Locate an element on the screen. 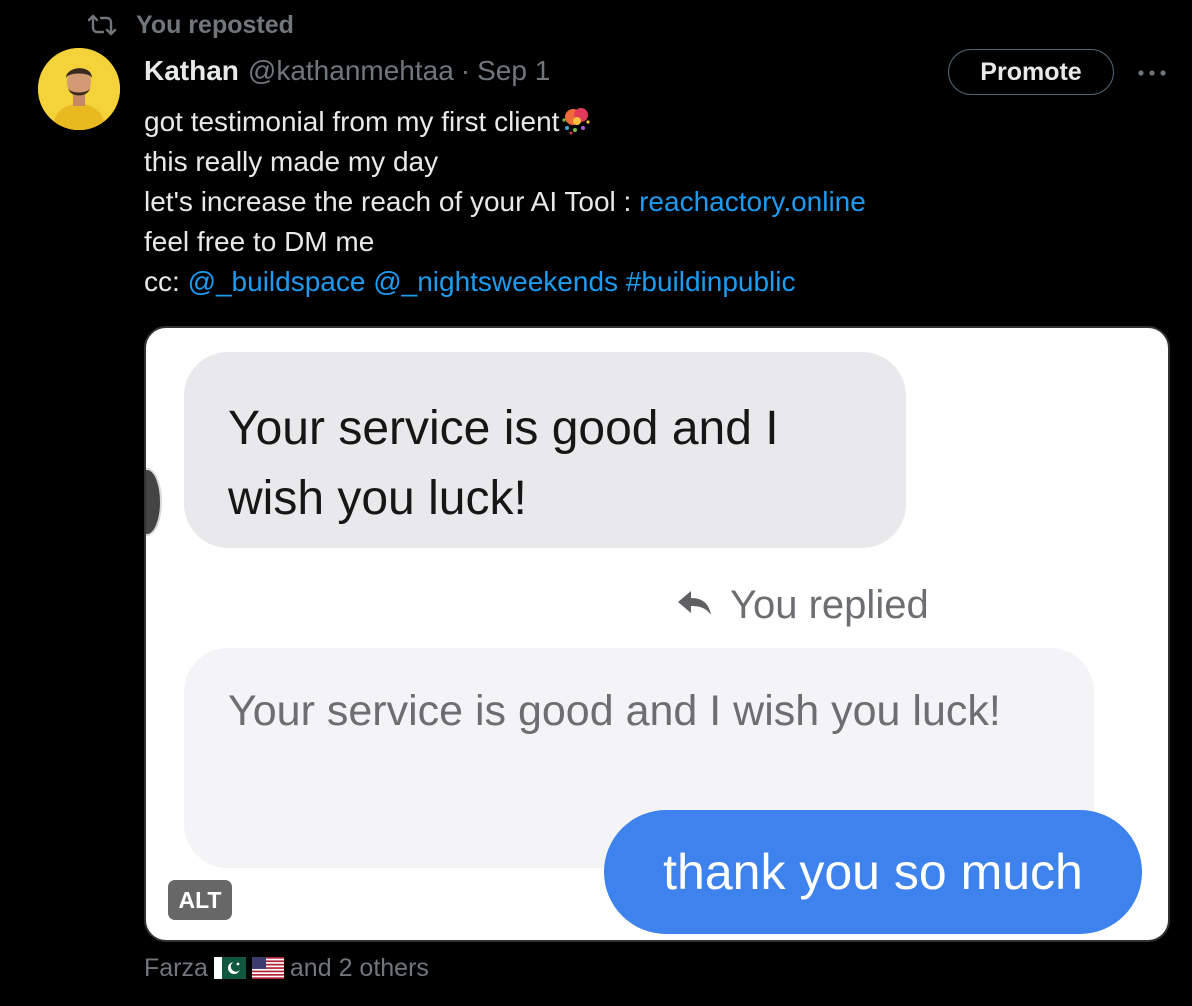 The width and height of the screenshot is (1192, 1006). pakistan-flag-icon is located at coordinates (229, 968).